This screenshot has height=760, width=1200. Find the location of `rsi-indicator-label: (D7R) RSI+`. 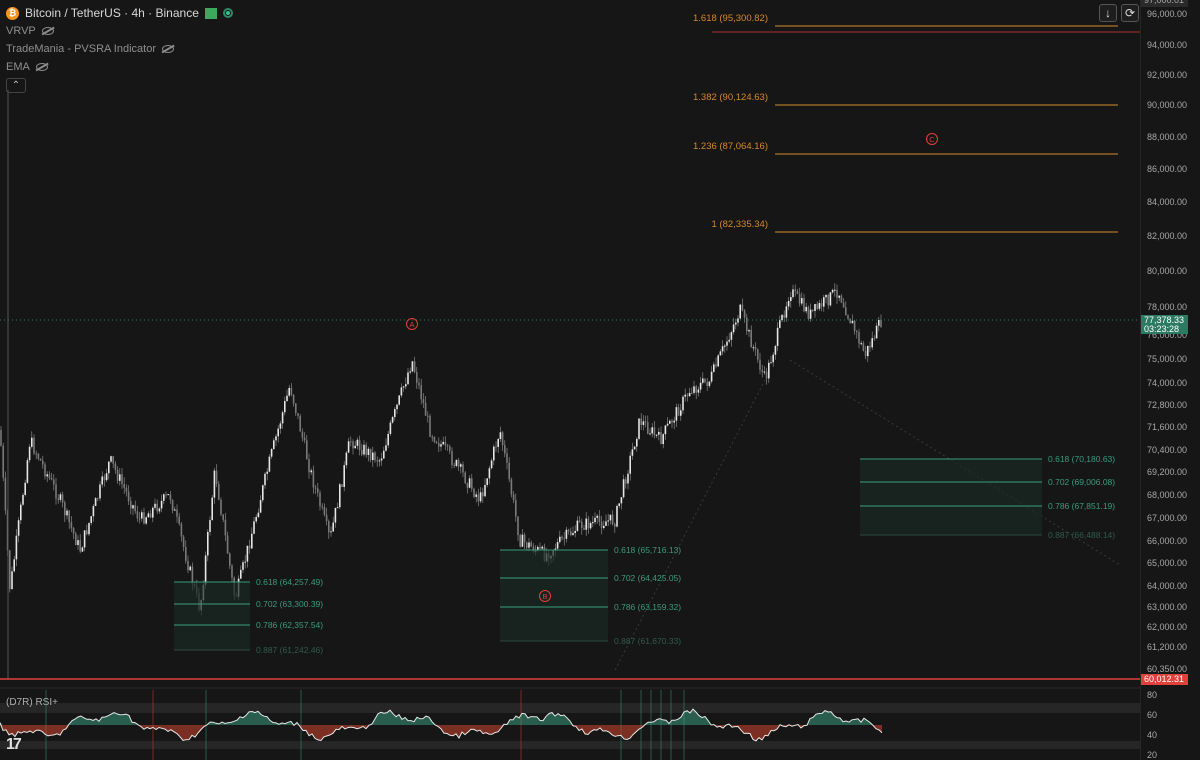

rsi-indicator-label: (D7R) RSI+ is located at coordinates (32, 702).